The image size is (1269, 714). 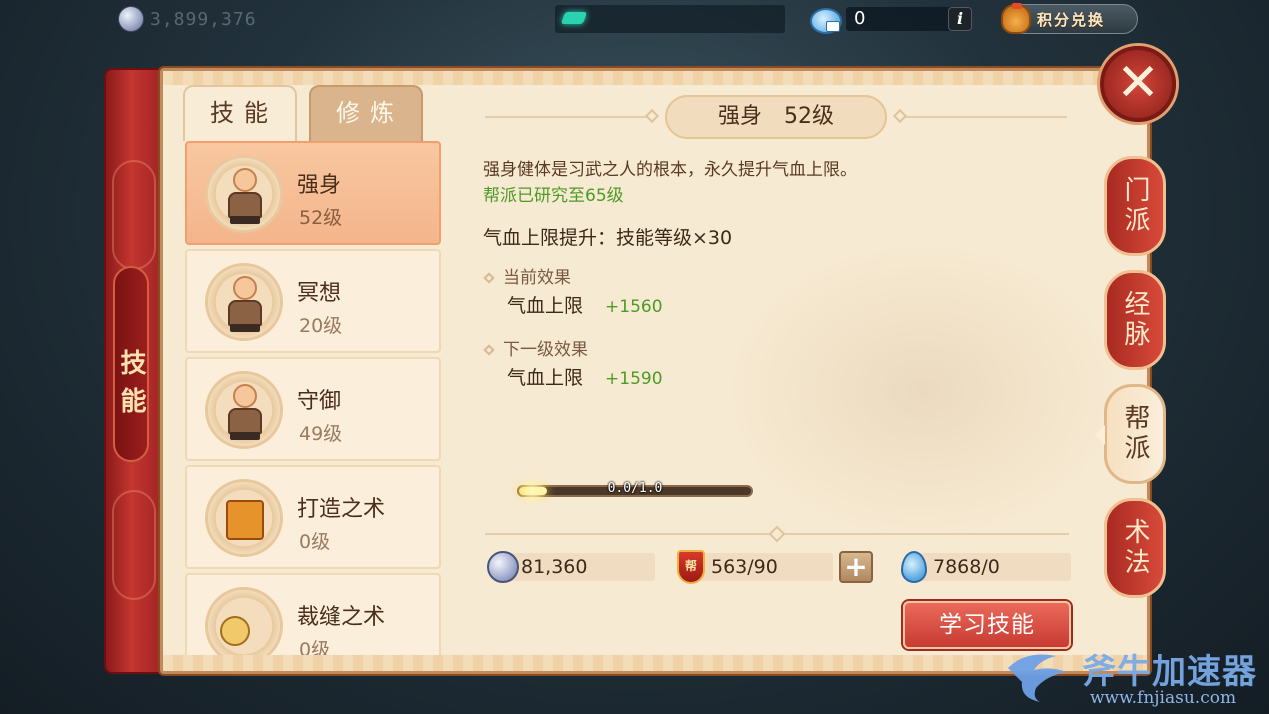 What do you see at coordinates (670, 170) in the screenshot?
I see `skill-description: 强身健体是习武之人的根本，永久提升气血上限。` at bounding box center [670, 170].